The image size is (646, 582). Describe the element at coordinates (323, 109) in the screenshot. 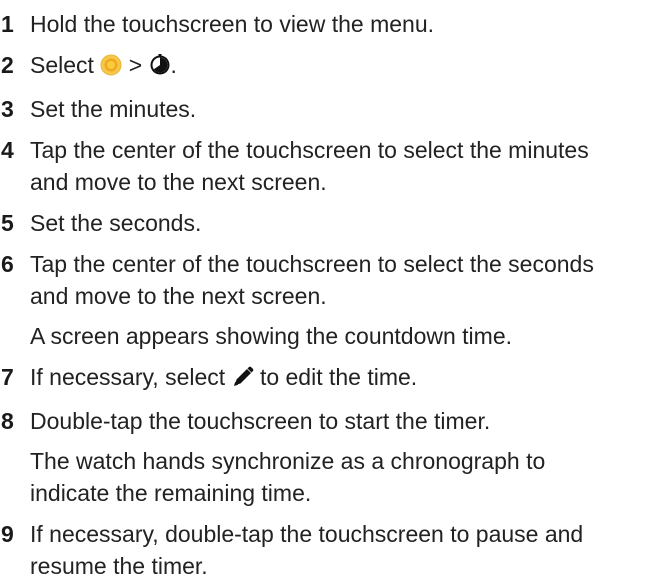

I see `step-3: 3 Set the minutes.` at that location.